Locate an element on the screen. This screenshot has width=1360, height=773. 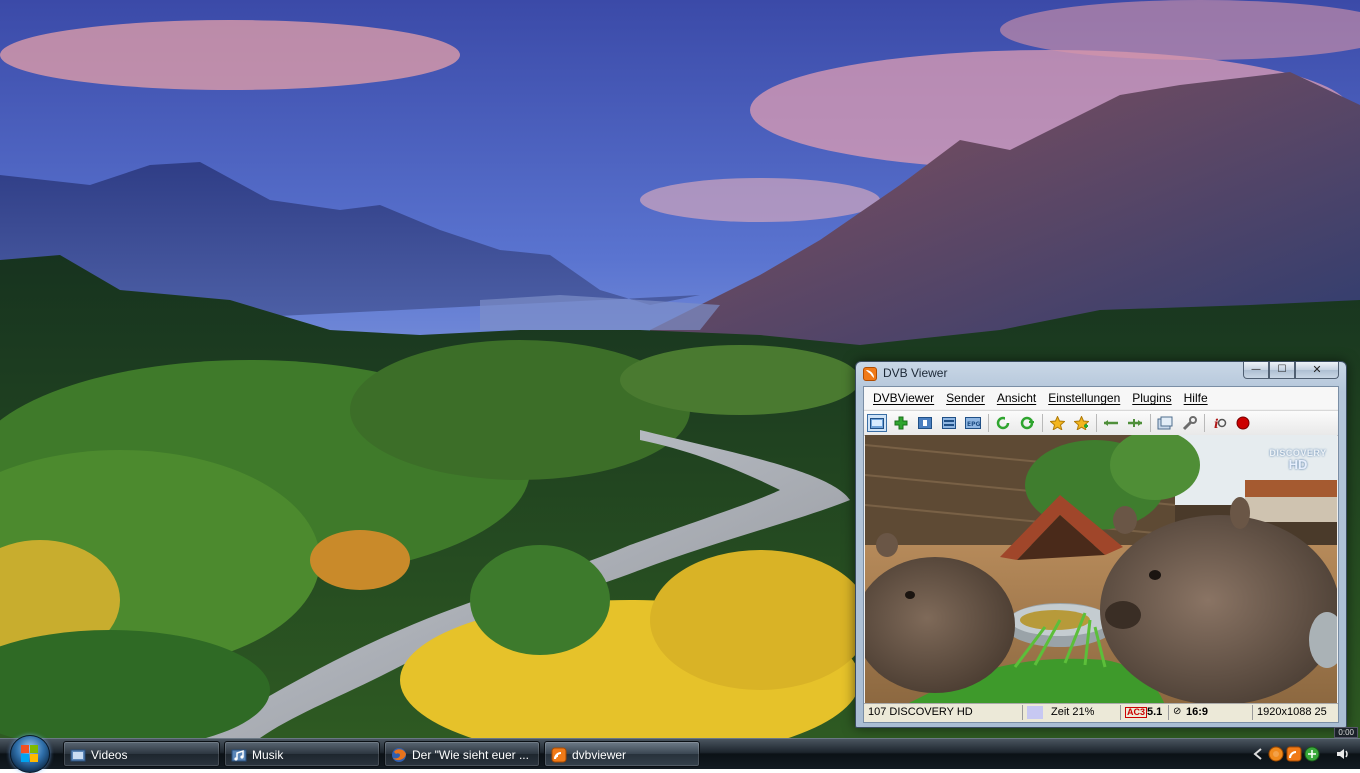
taskbar-item-label: Musik is located at coordinates (268, 755).